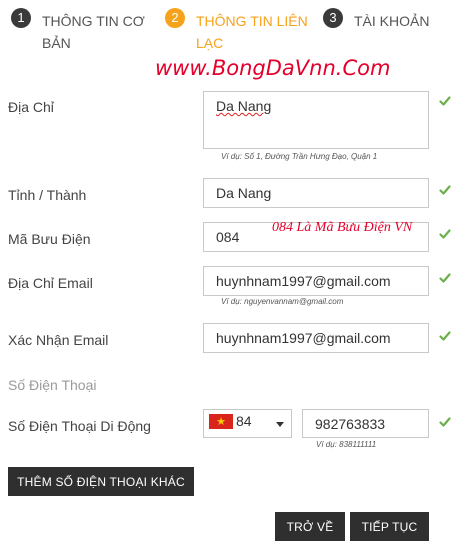 This screenshot has height=548, width=457. What do you see at coordinates (392, 21) in the screenshot?
I see `step-label: TÀI KHOẢN` at bounding box center [392, 21].